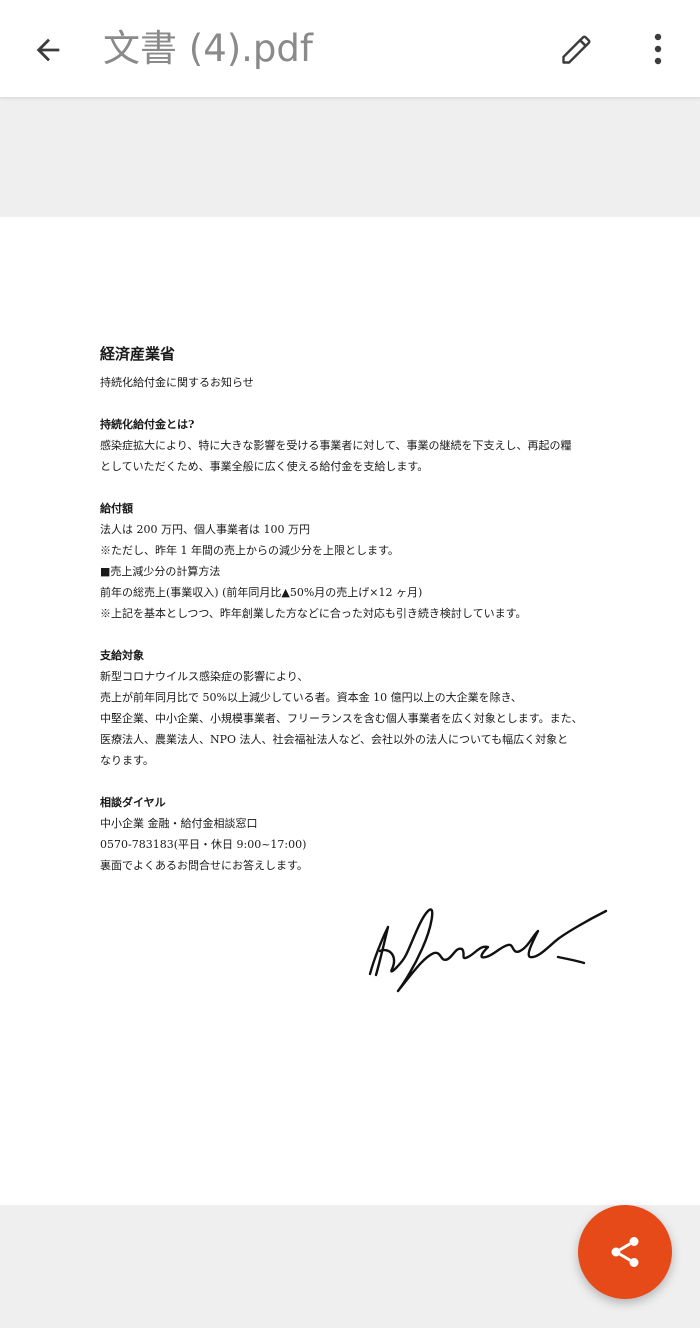 The image size is (700, 1328). I want to click on app-bar: 文書 (4).pdf, so click(350, 49).